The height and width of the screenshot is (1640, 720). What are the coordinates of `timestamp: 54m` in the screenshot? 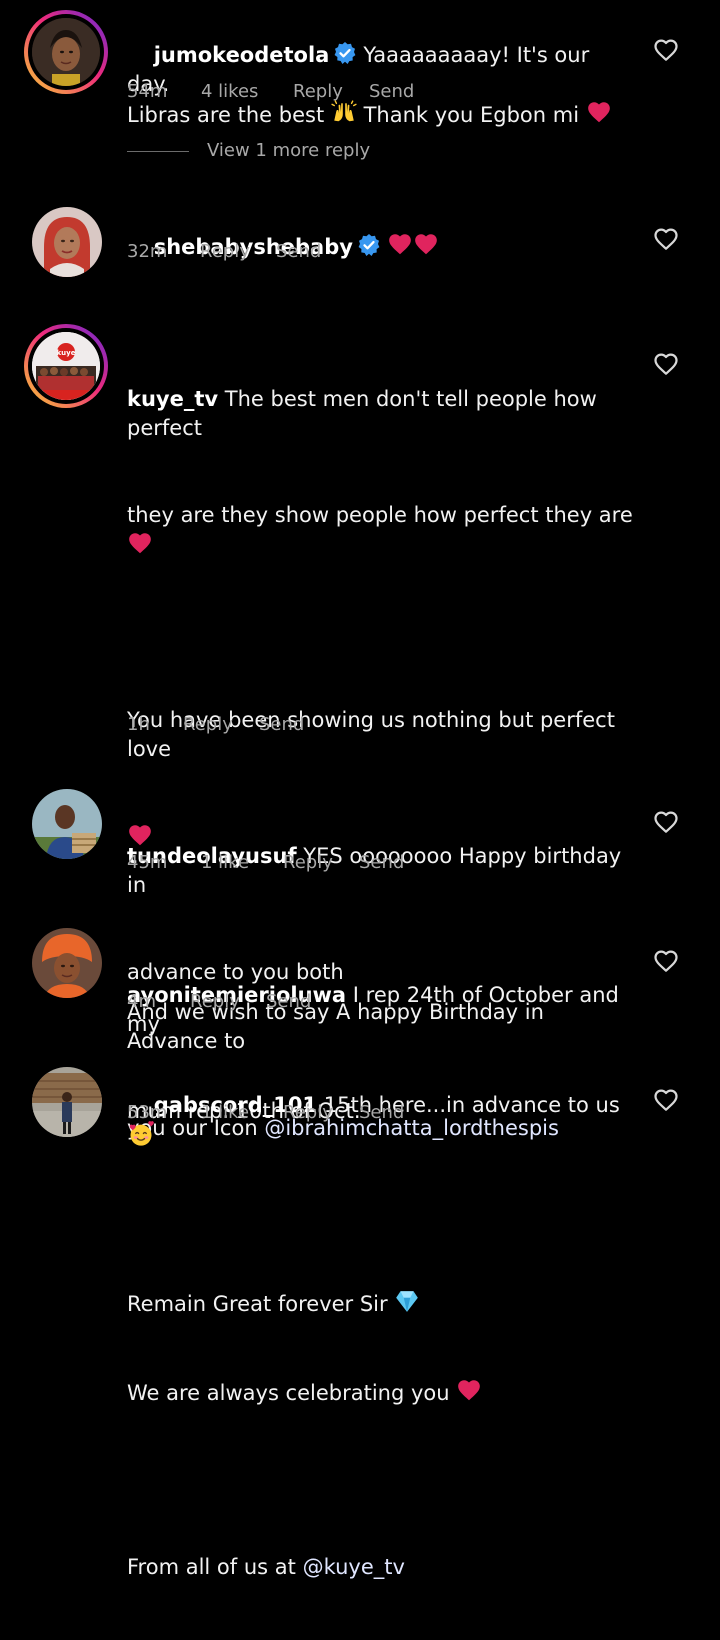 It's located at (147, 91).